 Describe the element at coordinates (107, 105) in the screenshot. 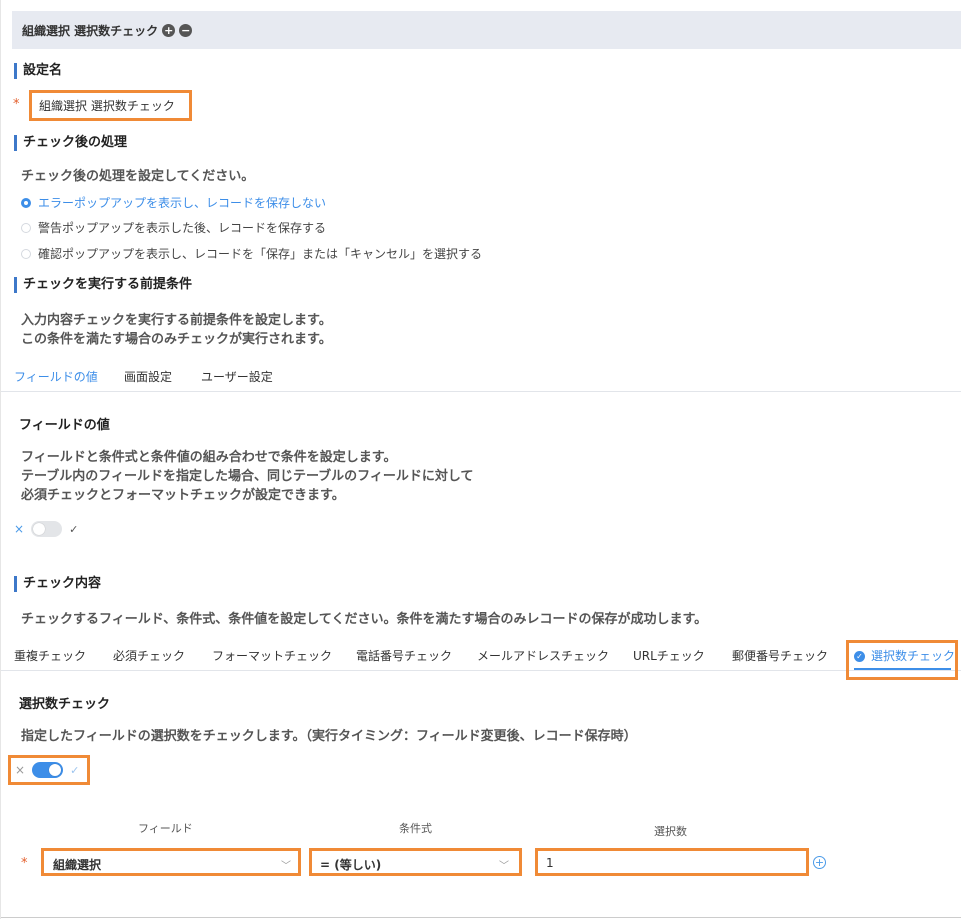

I see `setting-name-input: 組織選択 選択数チェック` at that location.